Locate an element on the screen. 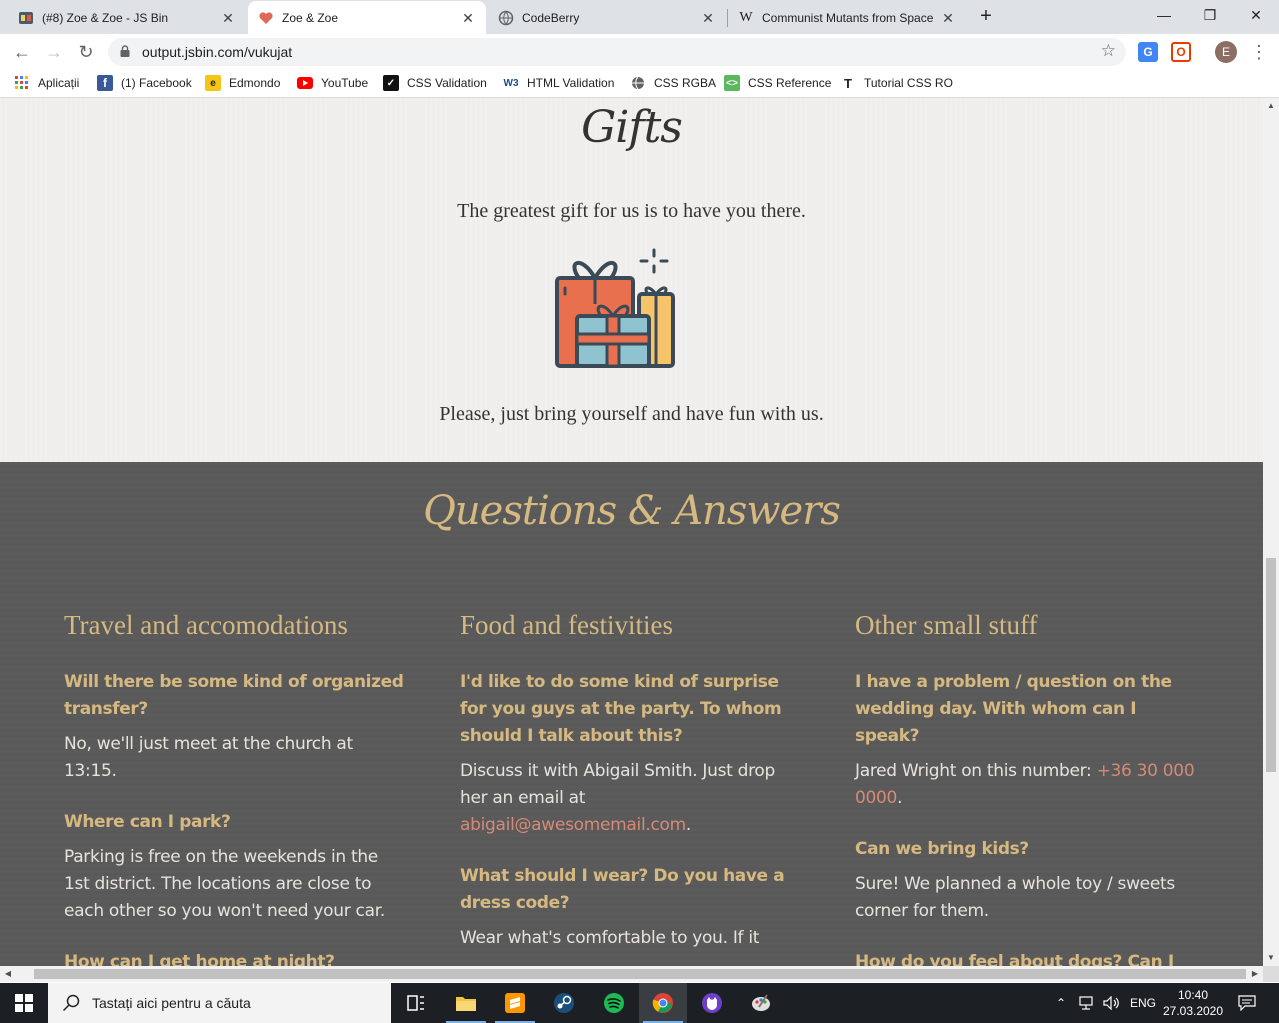  start-button is located at coordinates (24, 1003).